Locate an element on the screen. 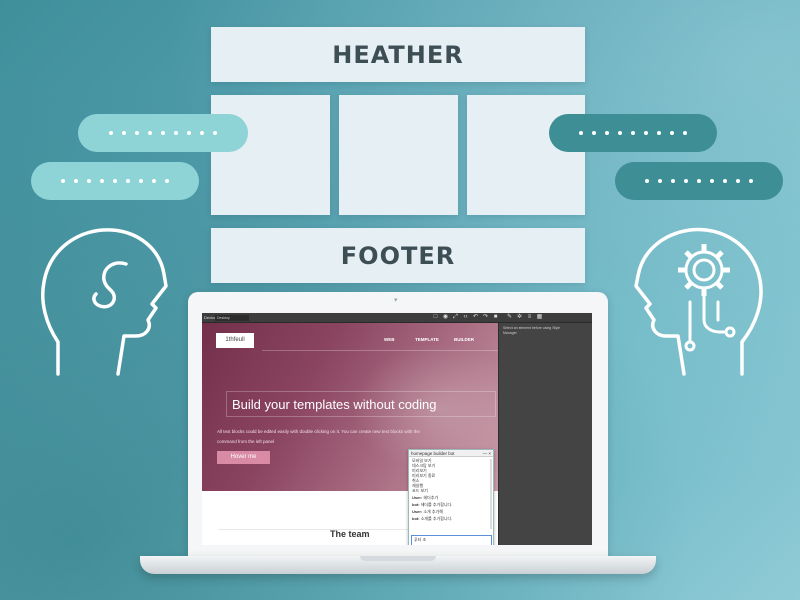  laptop-notch is located at coordinates (398, 558).